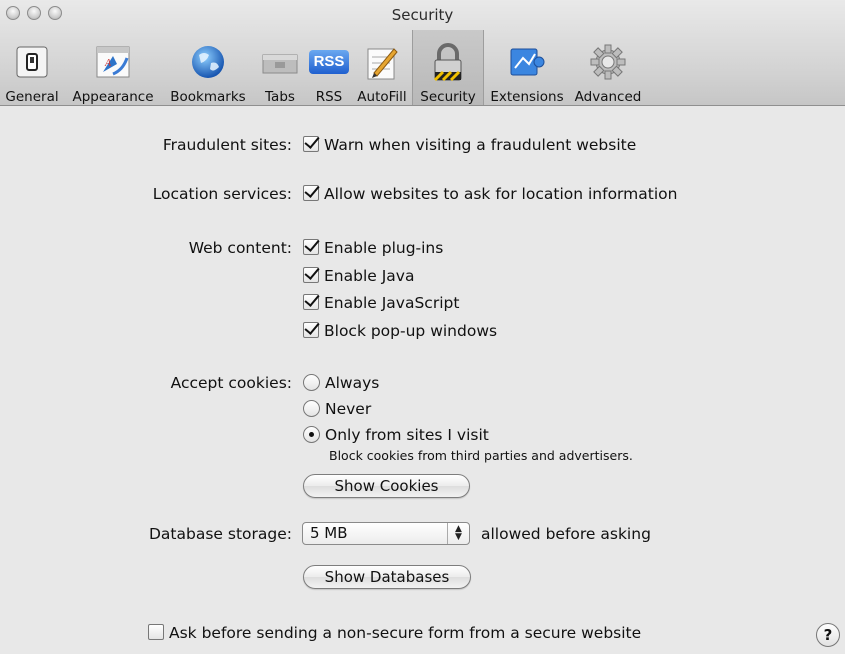  What do you see at coordinates (113, 62) in the screenshot?
I see `appearance-icon: A` at bounding box center [113, 62].